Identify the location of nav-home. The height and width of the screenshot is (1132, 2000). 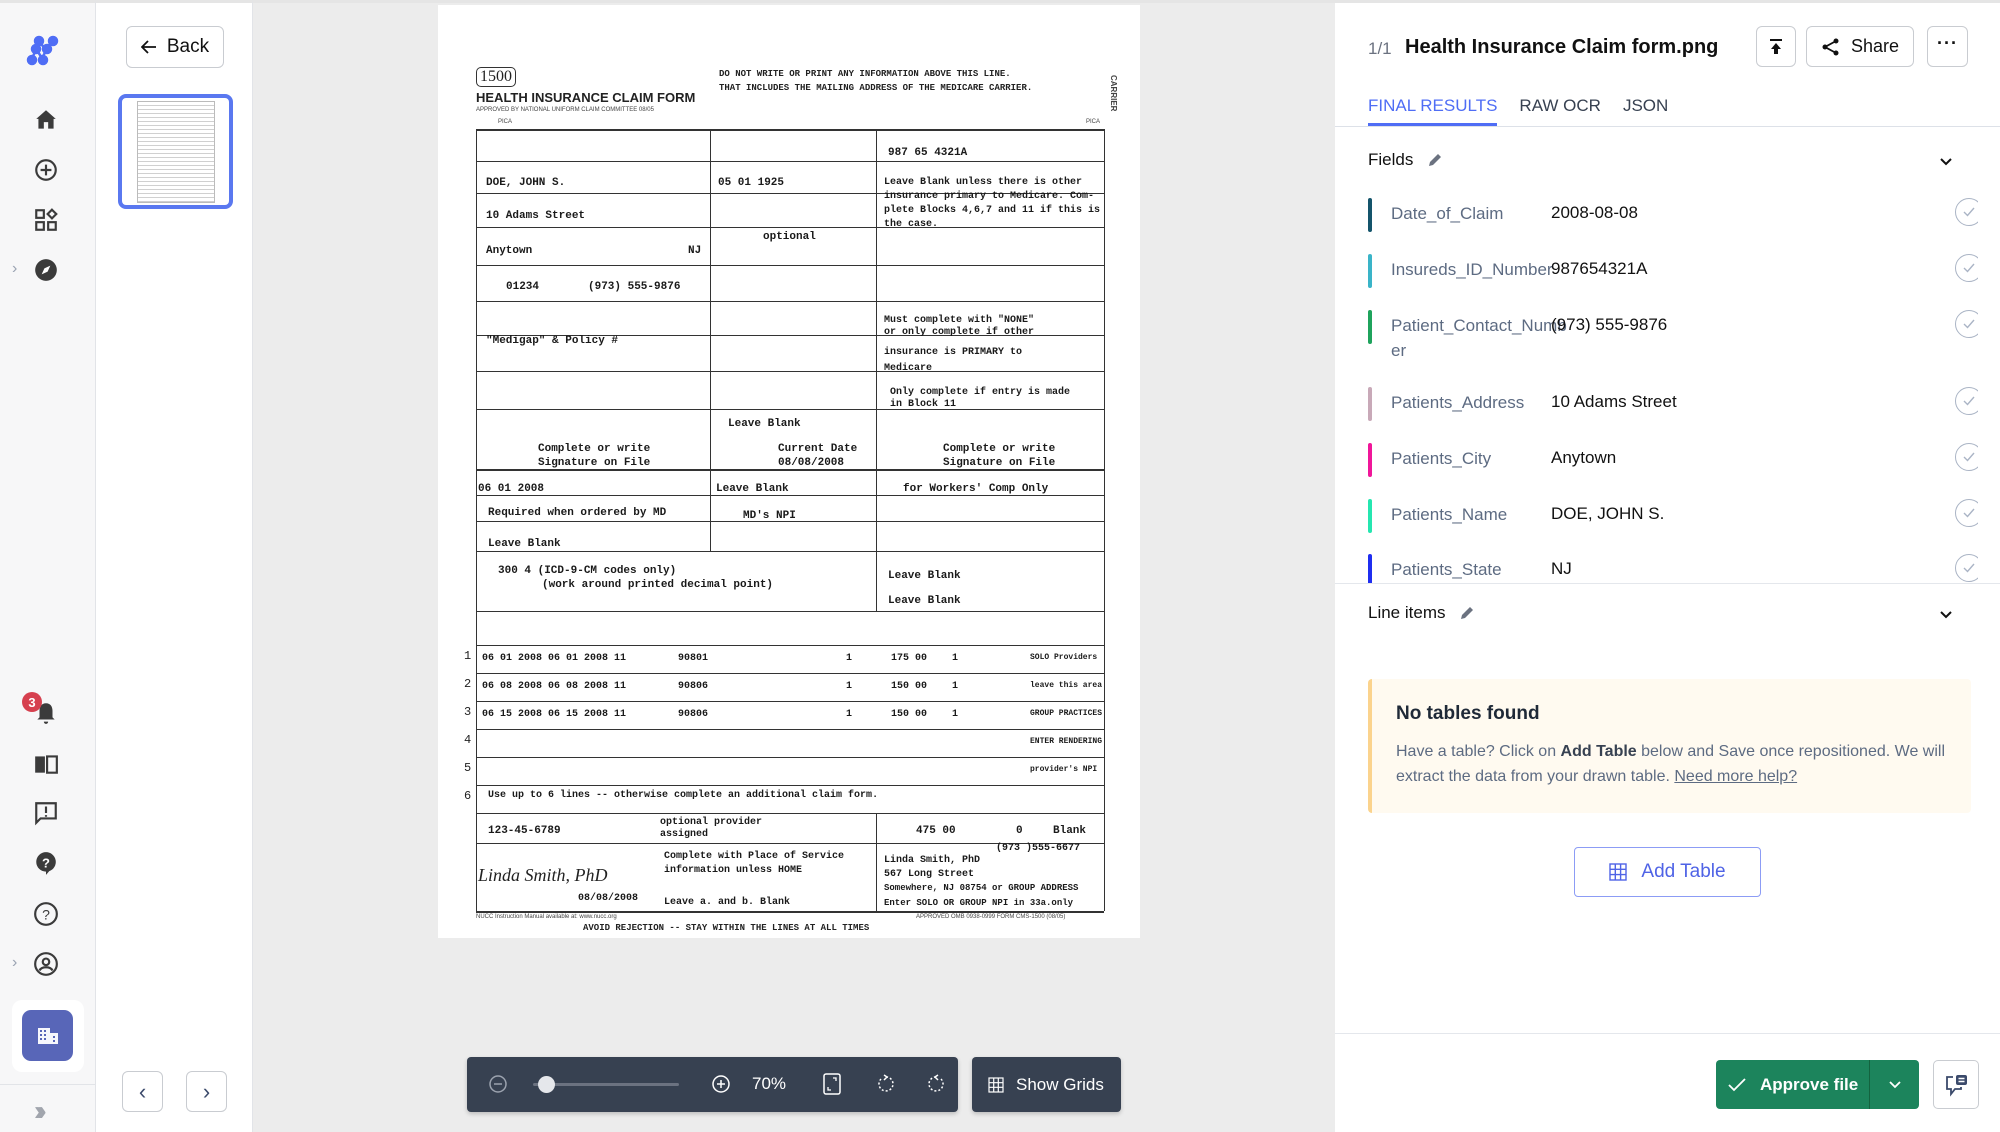
(46, 120).